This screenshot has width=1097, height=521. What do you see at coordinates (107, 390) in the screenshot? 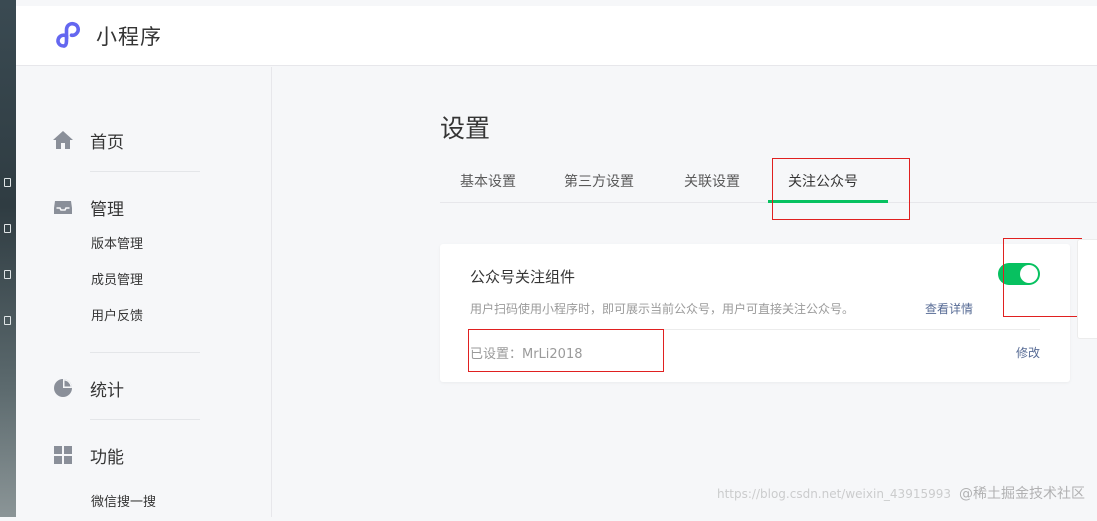
I see `sidebar-item-label: 统计` at bounding box center [107, 390].